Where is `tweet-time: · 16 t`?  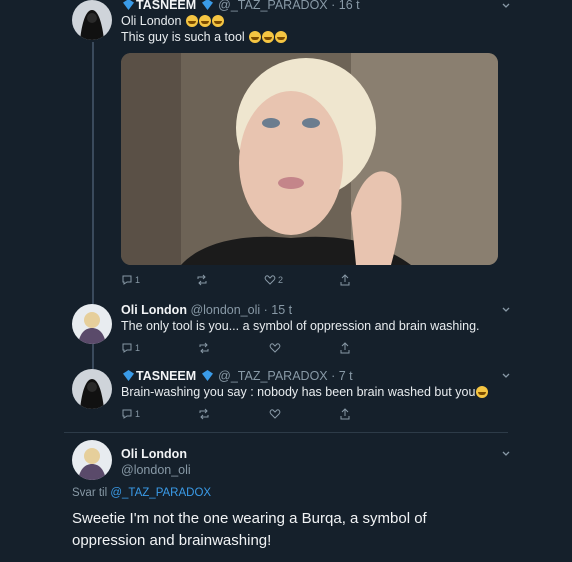
tweet-time: · 16 t is located at coordinates (345, 6).